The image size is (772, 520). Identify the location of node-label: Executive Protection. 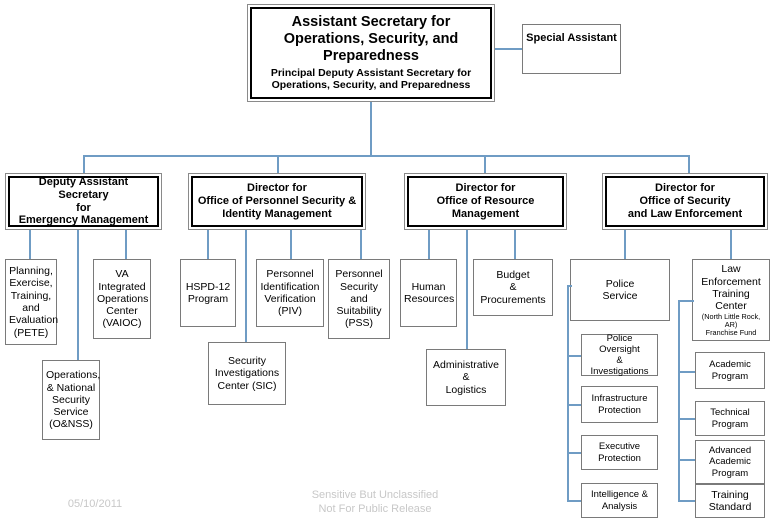
(619, 452).